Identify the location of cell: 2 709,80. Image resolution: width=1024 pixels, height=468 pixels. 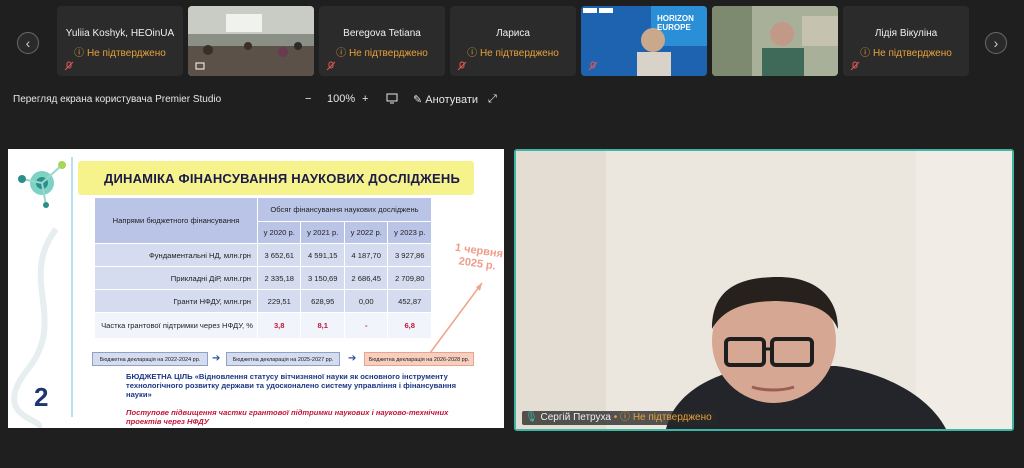
(409, 278).